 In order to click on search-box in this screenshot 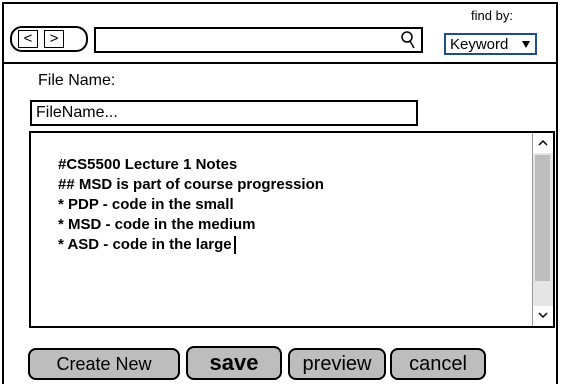, I will do `click(258, 40)`.